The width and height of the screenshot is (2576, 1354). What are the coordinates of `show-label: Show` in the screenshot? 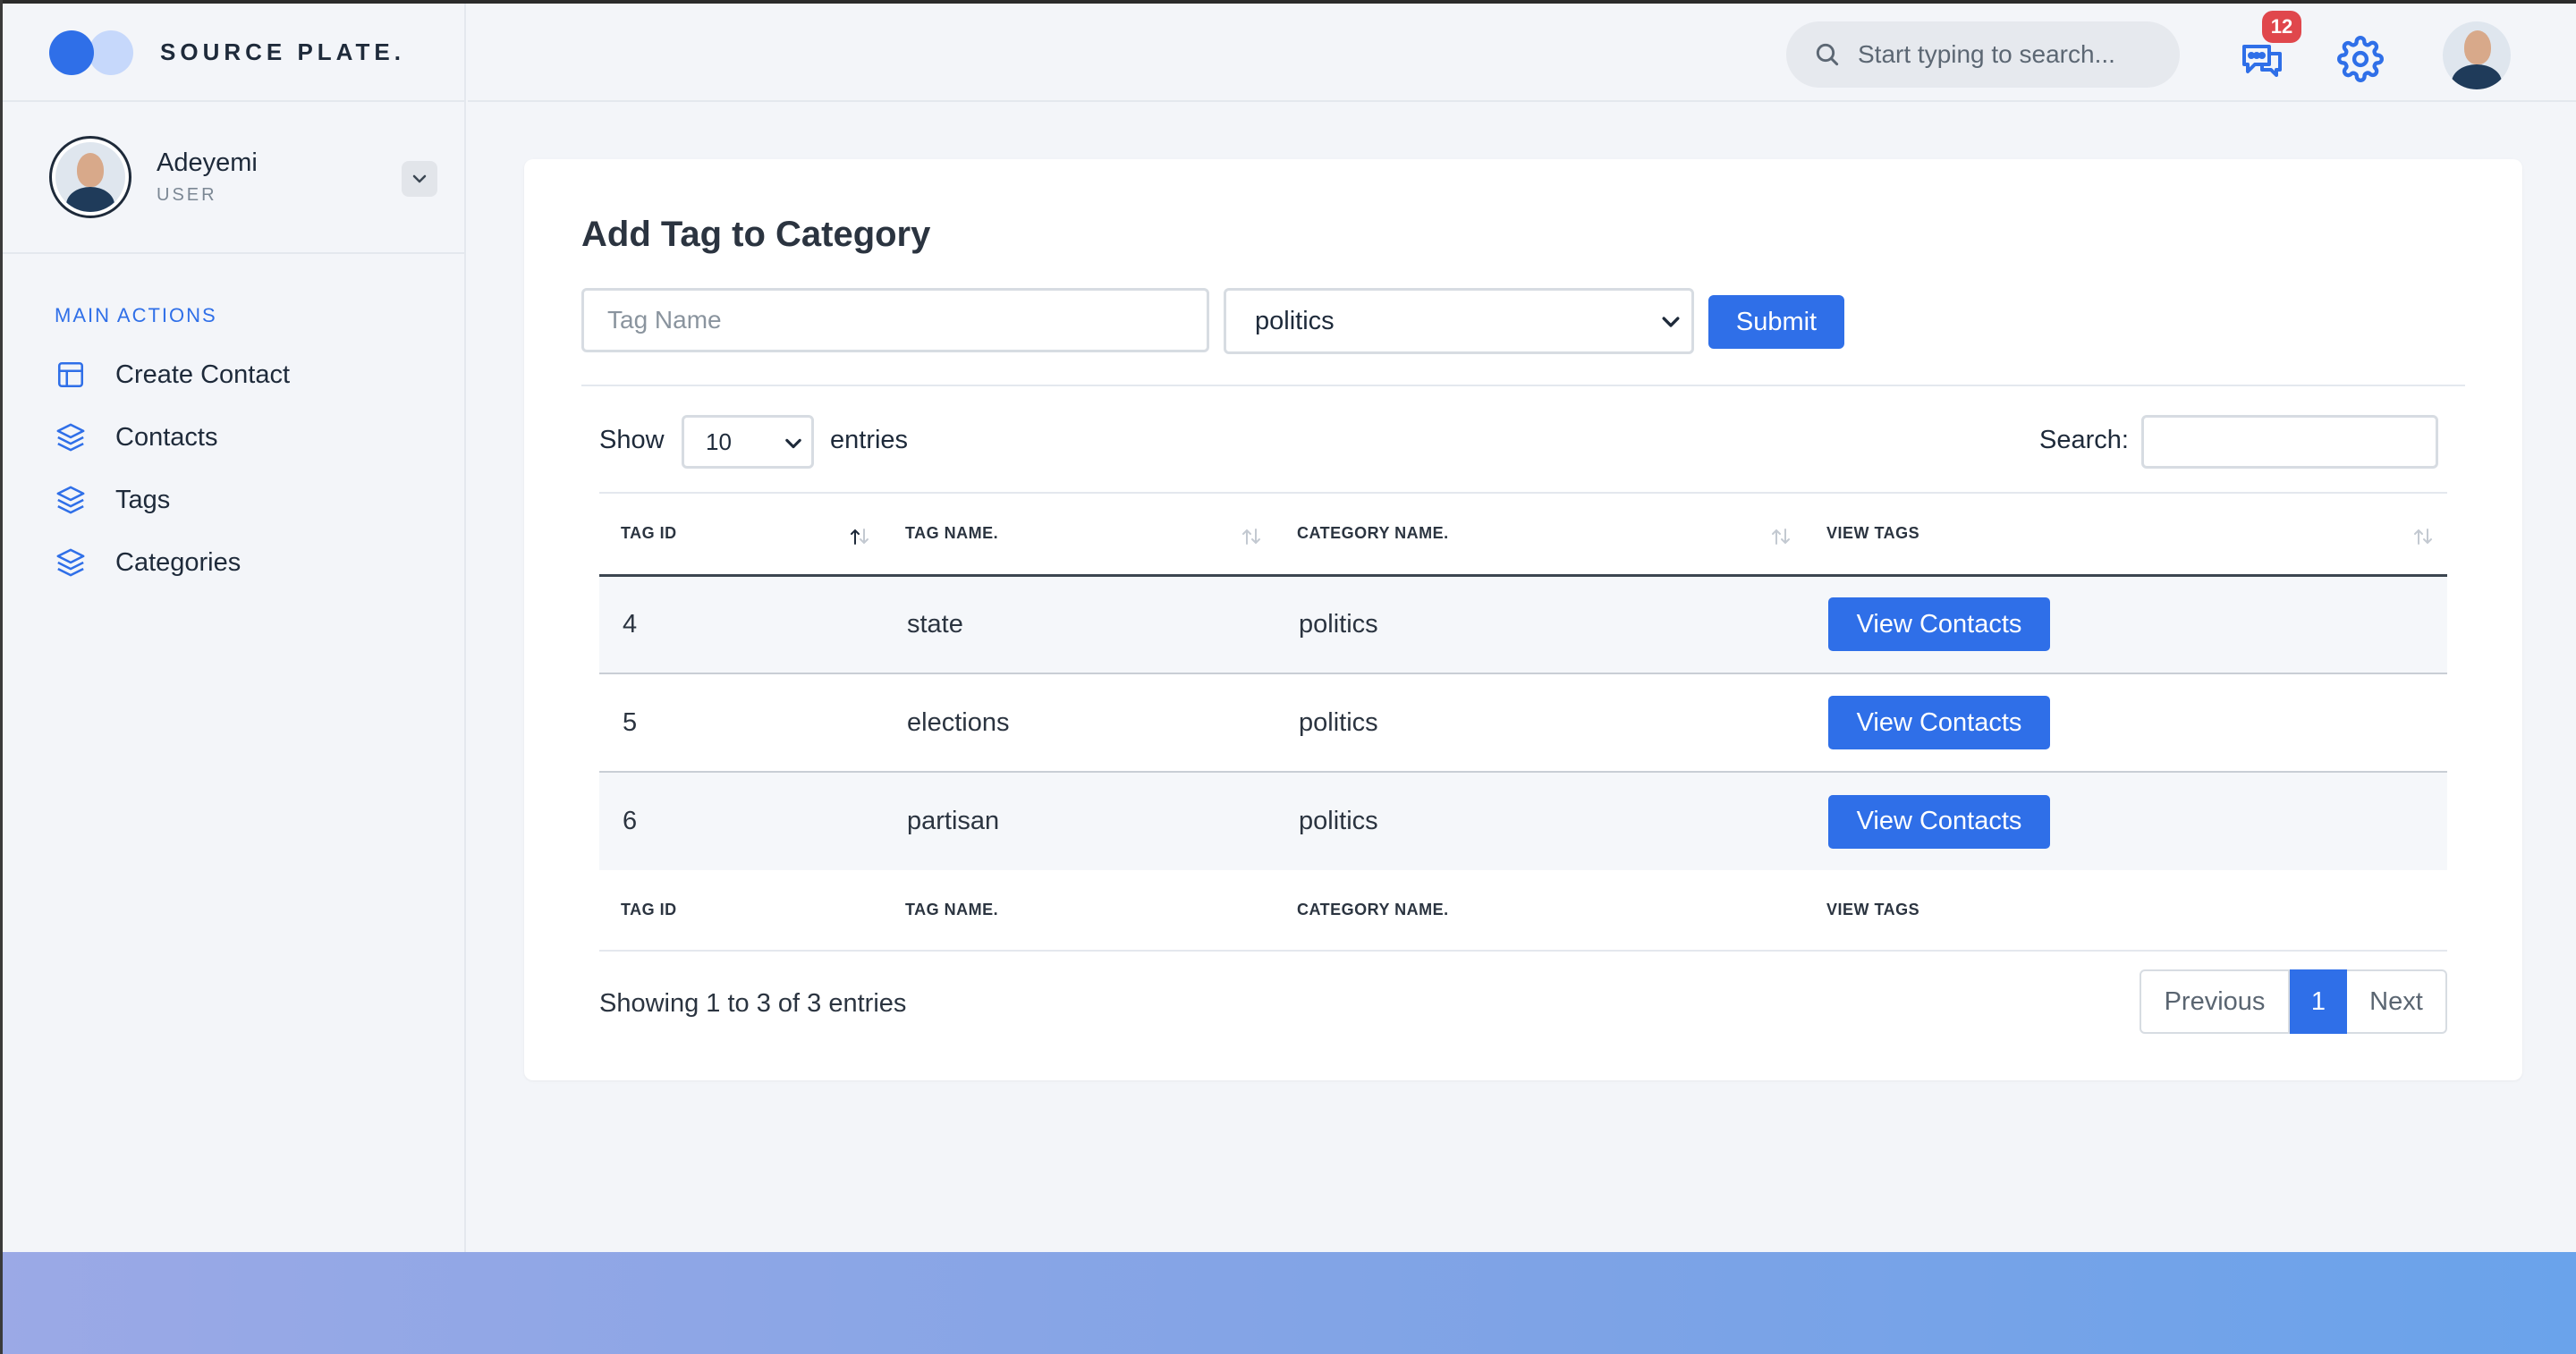 It's located at (632, 440).